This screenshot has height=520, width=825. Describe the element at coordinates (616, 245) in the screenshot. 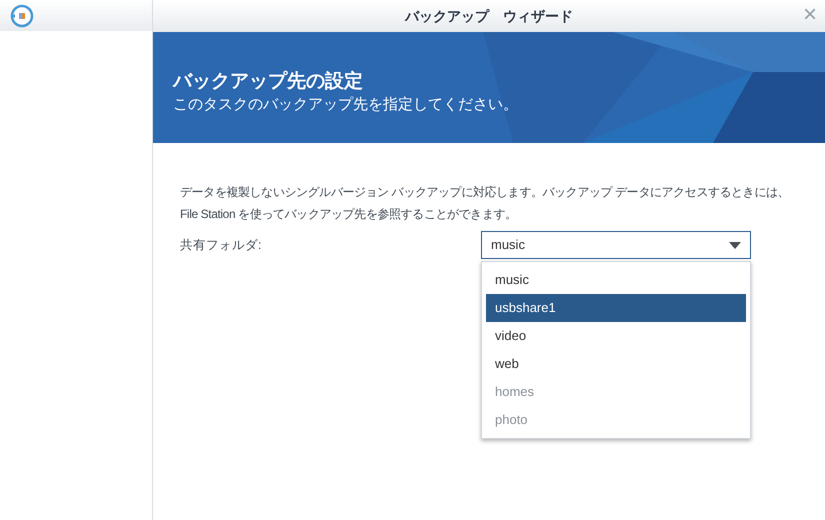

I see `shared-folder-dropdown: music` at that location.